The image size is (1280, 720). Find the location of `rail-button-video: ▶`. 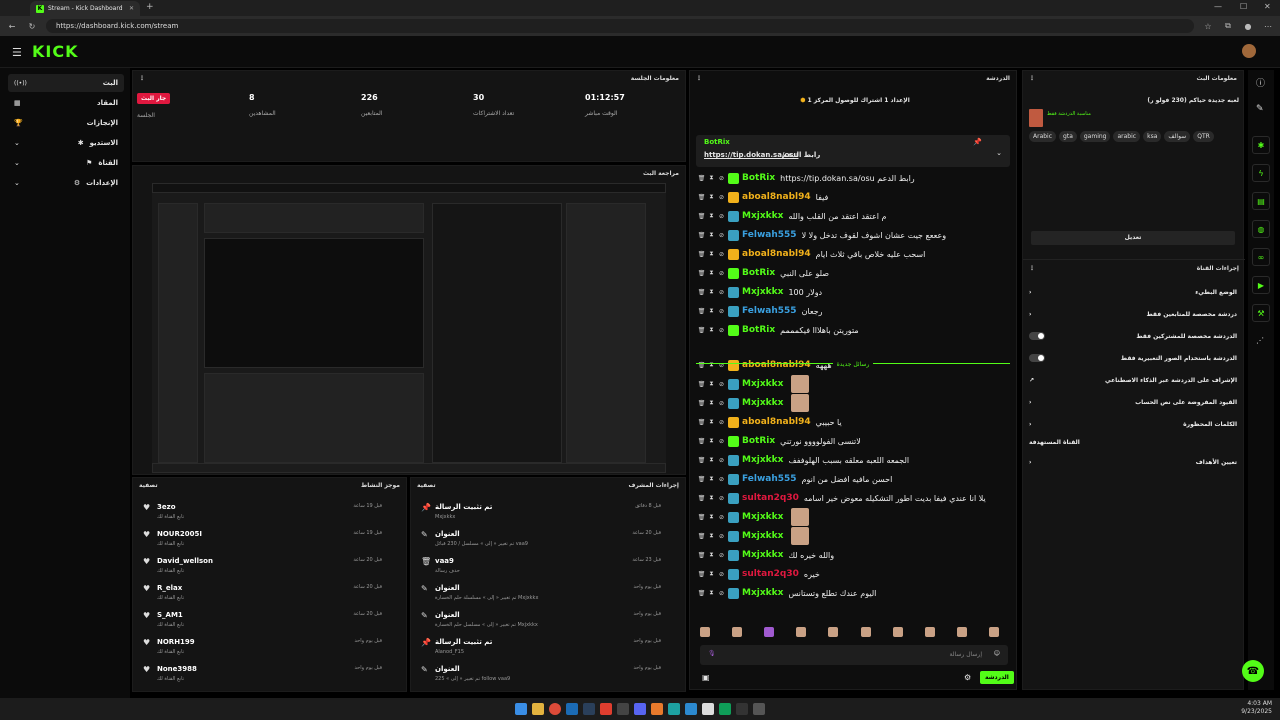

rail-button-video: ▶ is located at coordinates (1261, 285).